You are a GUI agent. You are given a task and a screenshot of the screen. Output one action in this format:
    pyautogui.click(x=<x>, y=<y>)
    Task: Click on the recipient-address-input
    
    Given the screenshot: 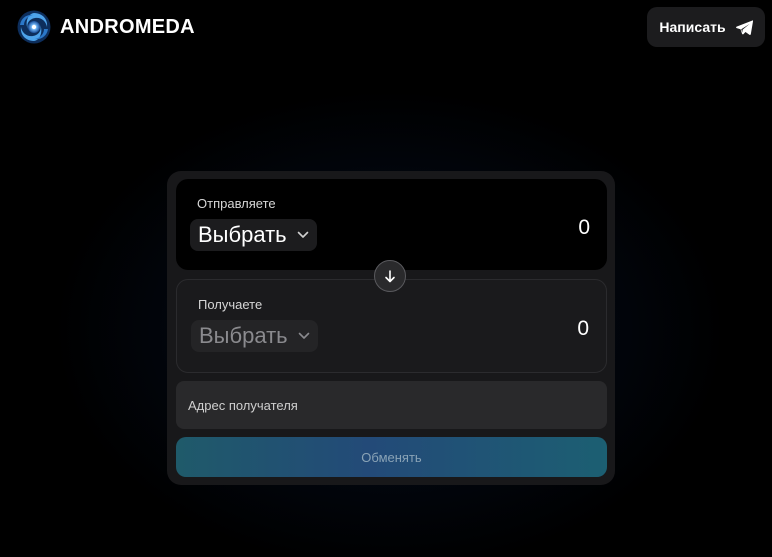 What is the action you would take?
    pyautogui.click(x=391, y=405)
    